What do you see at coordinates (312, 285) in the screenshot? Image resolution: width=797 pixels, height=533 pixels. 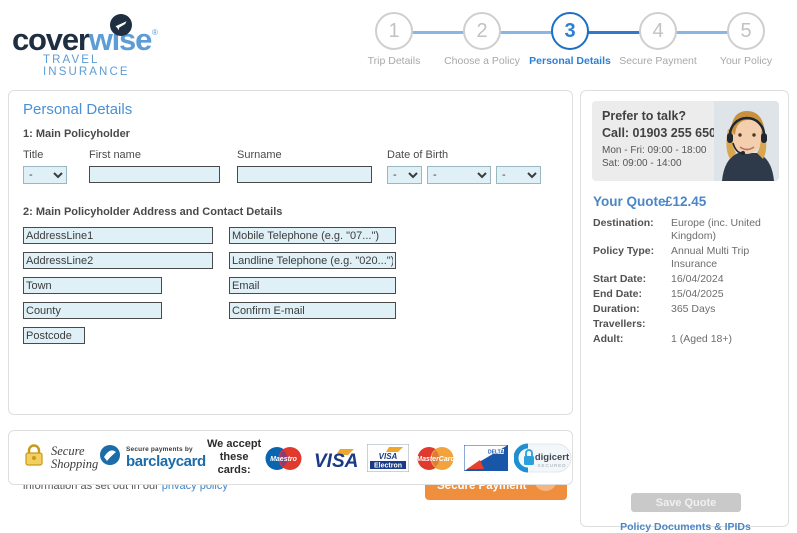 I see `email-input` at bounding box center [312, 285].